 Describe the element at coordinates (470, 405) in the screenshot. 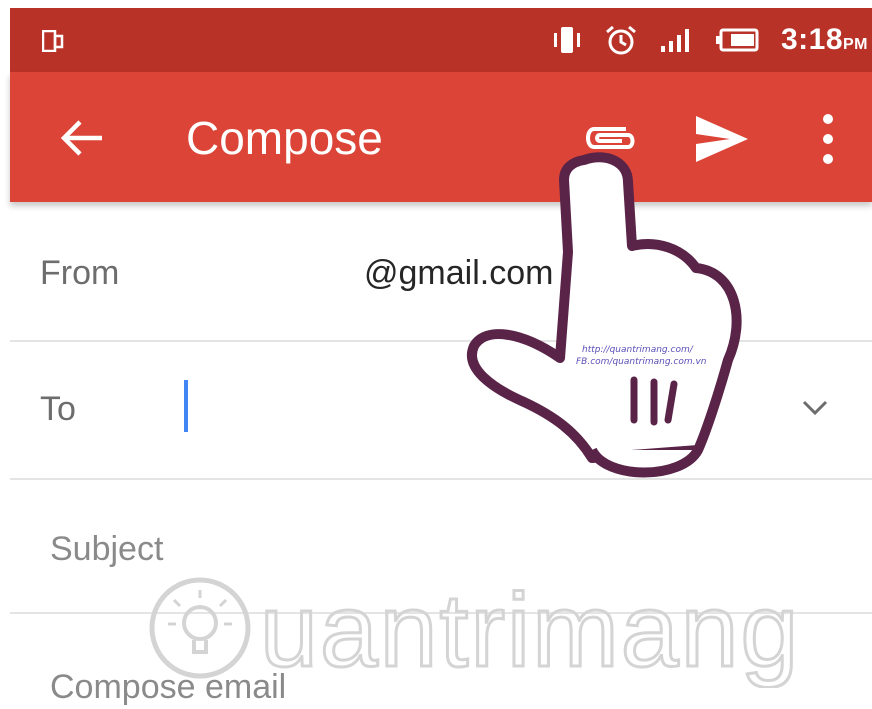

I see `to-input` at that location.